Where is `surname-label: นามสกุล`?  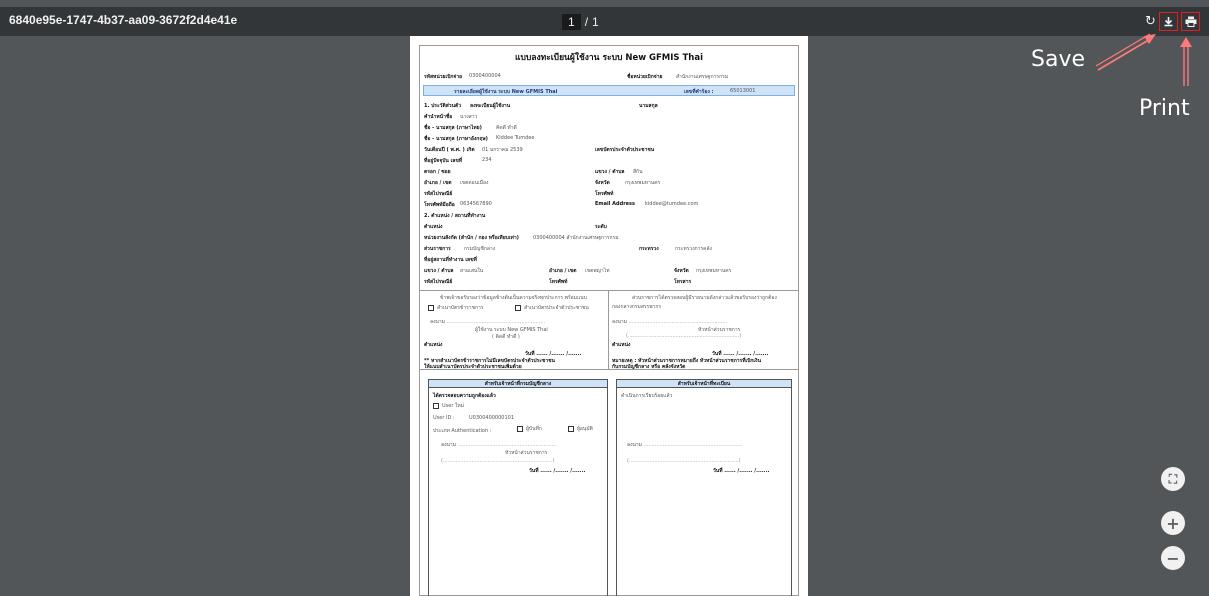 surname-label: นามสกุล is located at coordinates (648, 106).